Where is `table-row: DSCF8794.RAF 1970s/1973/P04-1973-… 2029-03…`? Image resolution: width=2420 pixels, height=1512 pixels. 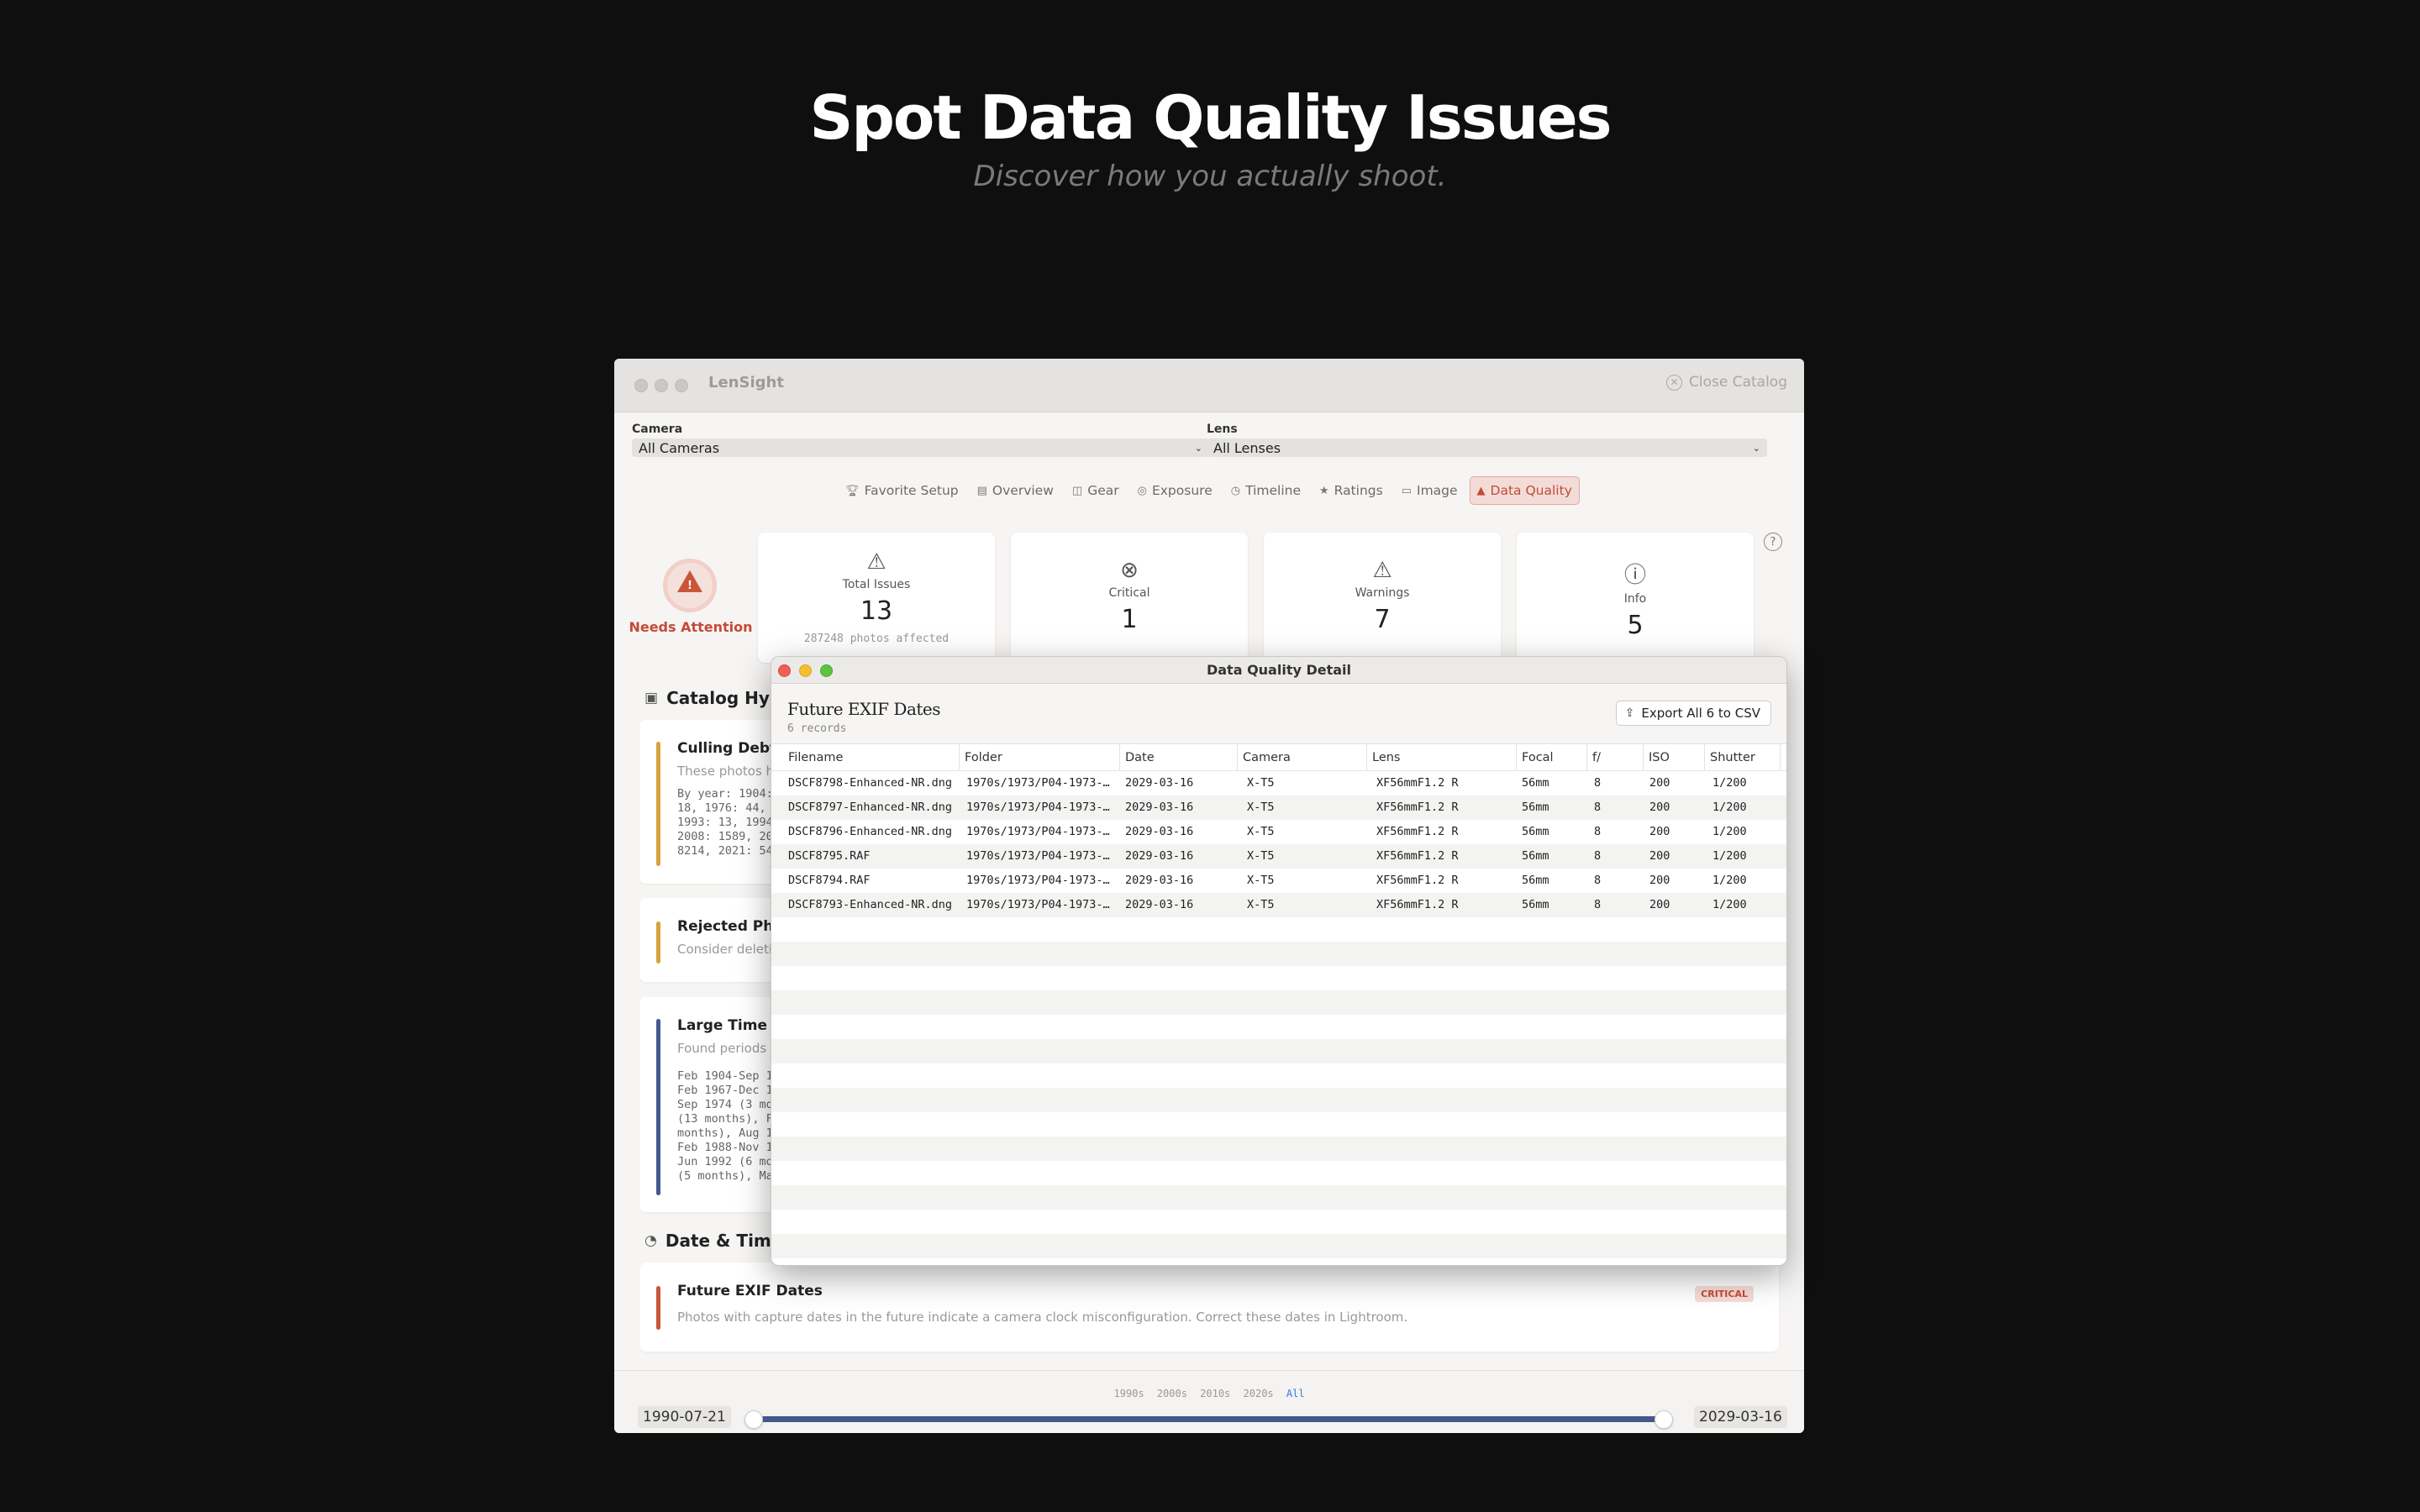
table-row: DSCF8794.RAF 1970s/1973/P04-1973-… 2029-03… is located at coordinates (1278, 881).